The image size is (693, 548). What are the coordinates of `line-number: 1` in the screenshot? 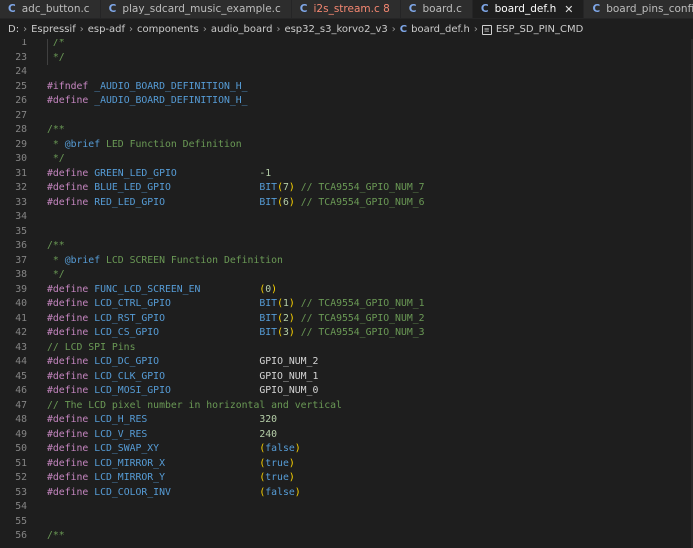 It's located at (24, 43).